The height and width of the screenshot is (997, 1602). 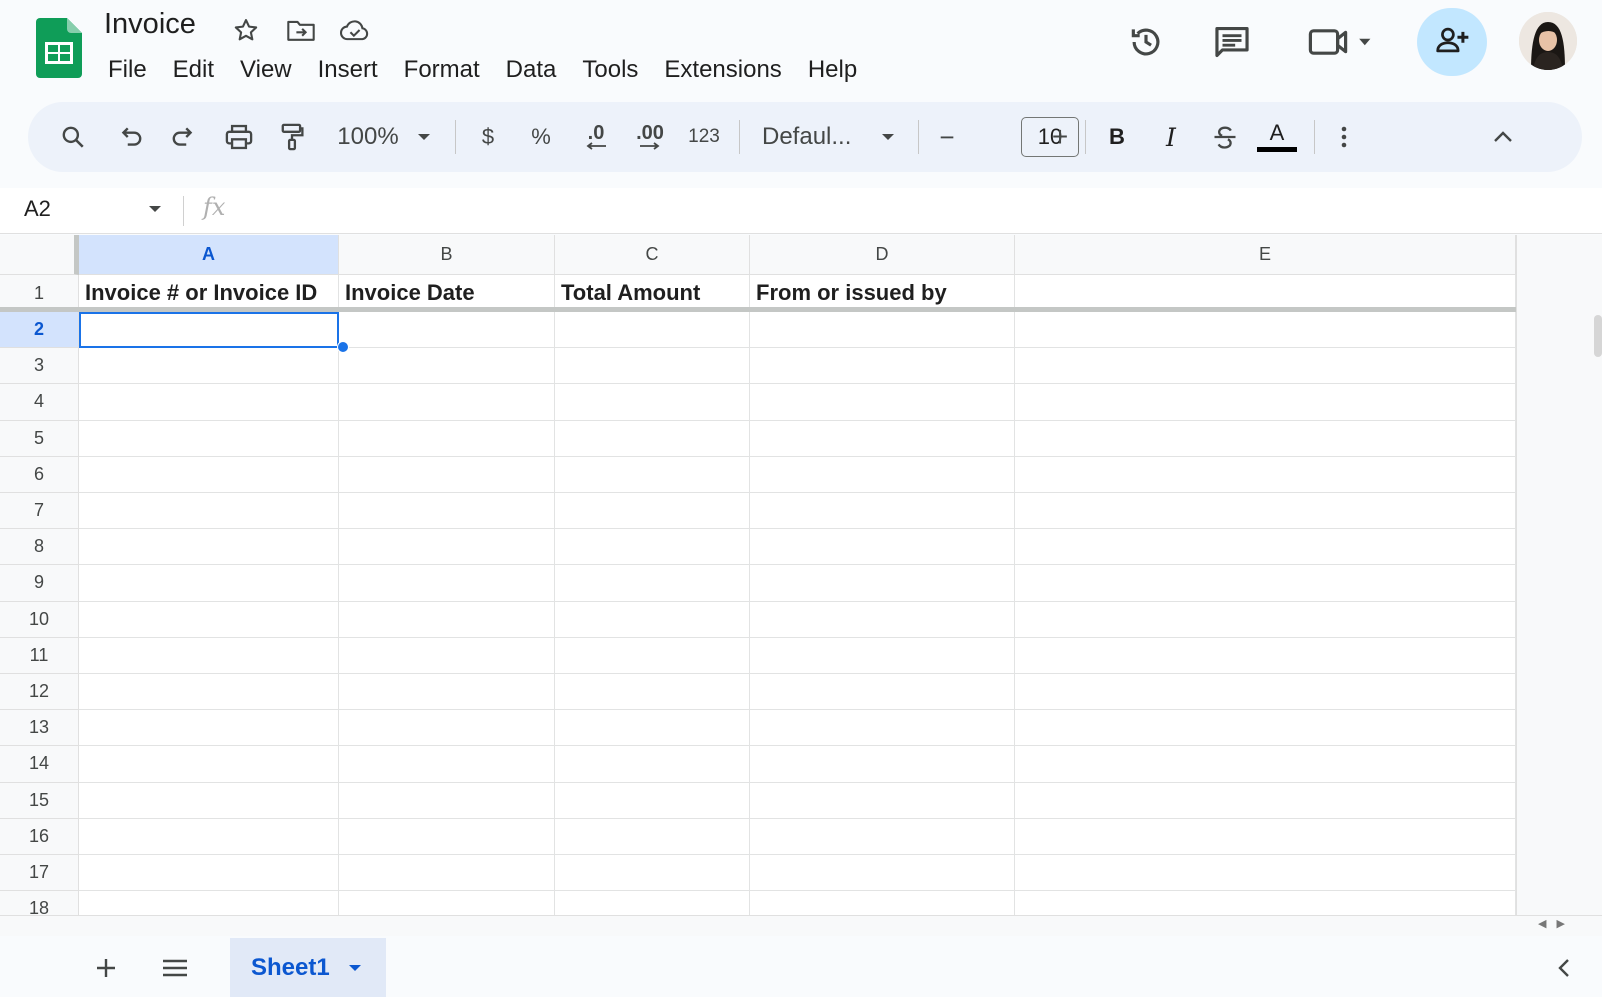 What do you see at coordinates (1344, 137) in the screenshot?
I see `more-vert-icon` at bounding box center [1344, 137].